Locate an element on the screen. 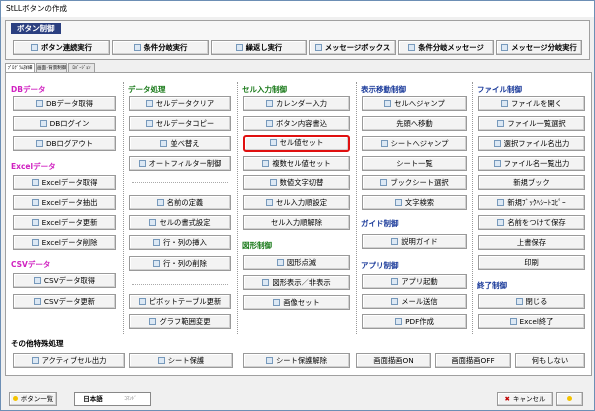 This screenshot has width=595, height=411. excel-data-update-button: Excelデータ更新 is located at coordinates (64, 222).